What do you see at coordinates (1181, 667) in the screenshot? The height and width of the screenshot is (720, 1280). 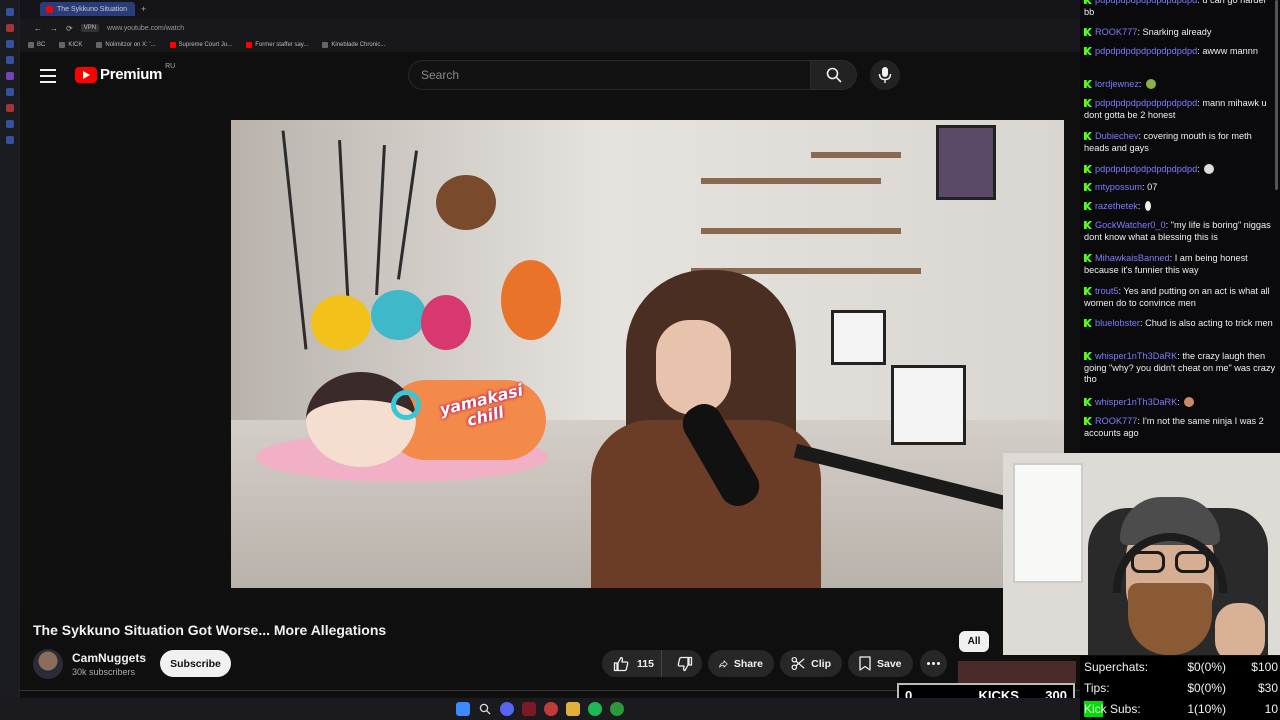 I see `stat-row-superchats: Superchats: $0(0%) $100` at bounding box center [1181, 667].